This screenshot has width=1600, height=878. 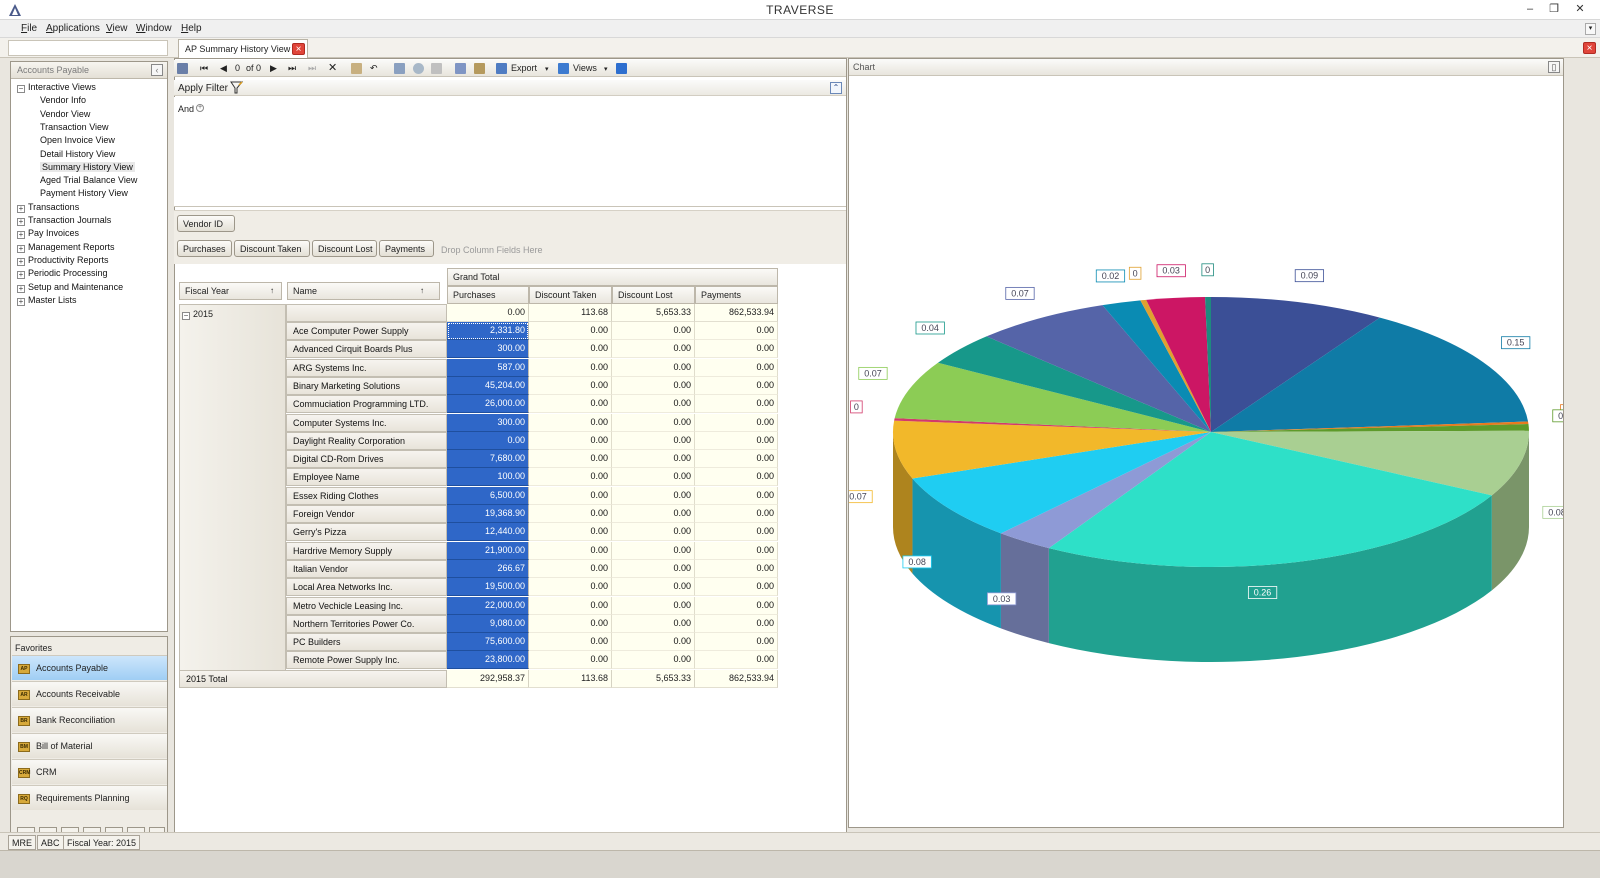 What do you see at coordinates (488, 660) in the screenshot?
I see `purchases-cell: 23,800.00` at bounding box center [488, 660].